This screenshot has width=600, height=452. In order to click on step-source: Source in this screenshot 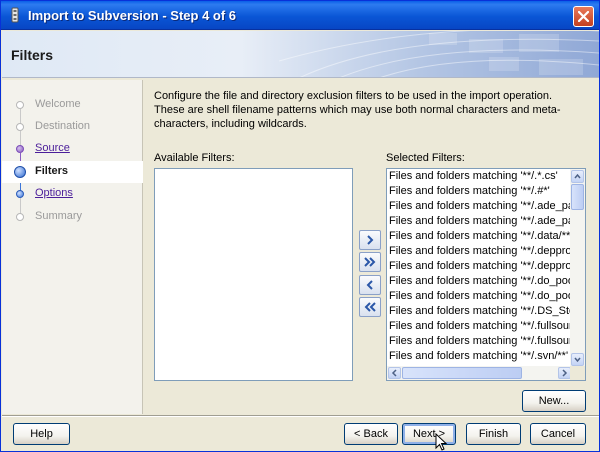, I will do `click(72, 149)`.